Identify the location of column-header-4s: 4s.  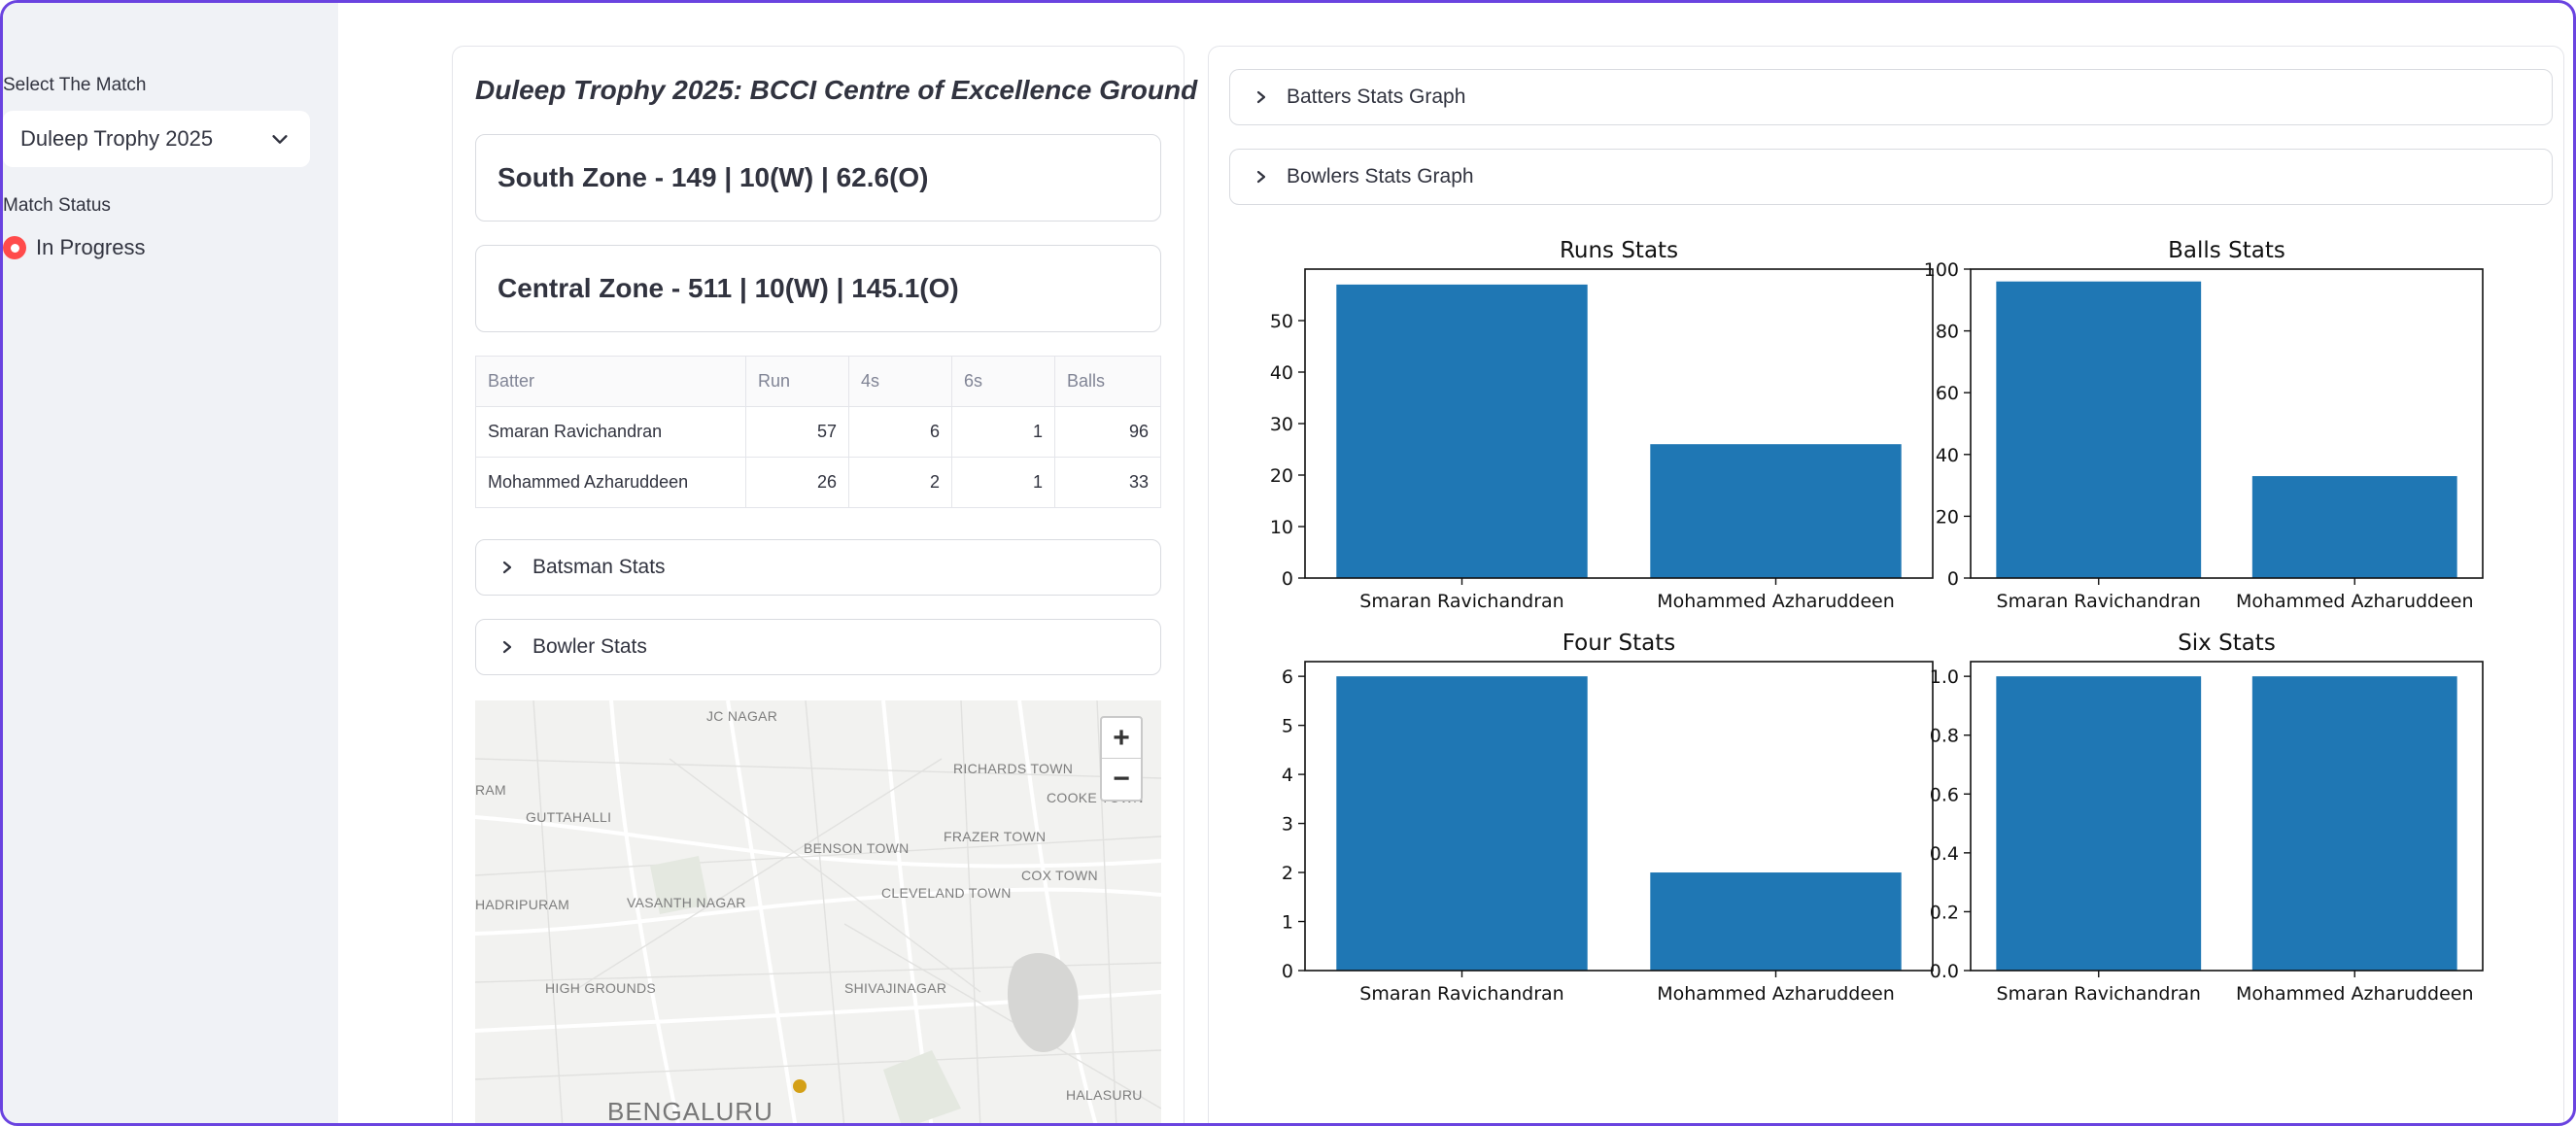
(900, 382).